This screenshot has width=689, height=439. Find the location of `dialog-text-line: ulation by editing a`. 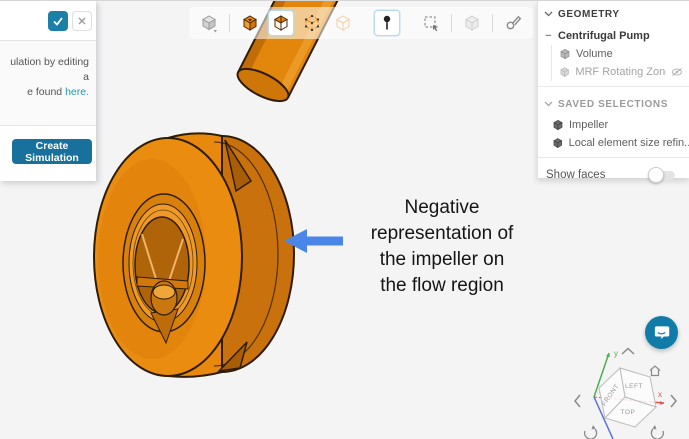

dialog-text-line: ulation by editing a is located at coordinates (49, 69).